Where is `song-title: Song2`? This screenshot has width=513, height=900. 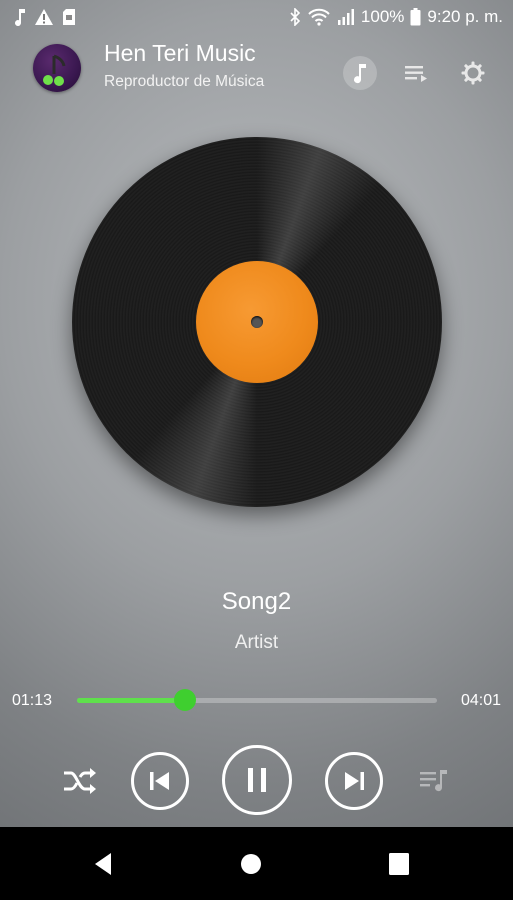
song-title: Song2 is located at coordinates (256, 601).